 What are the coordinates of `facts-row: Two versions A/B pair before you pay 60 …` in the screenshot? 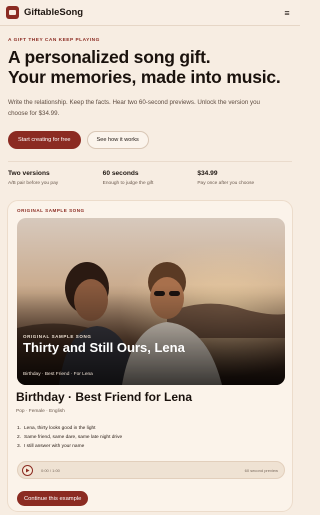 It's located at (150, 173).